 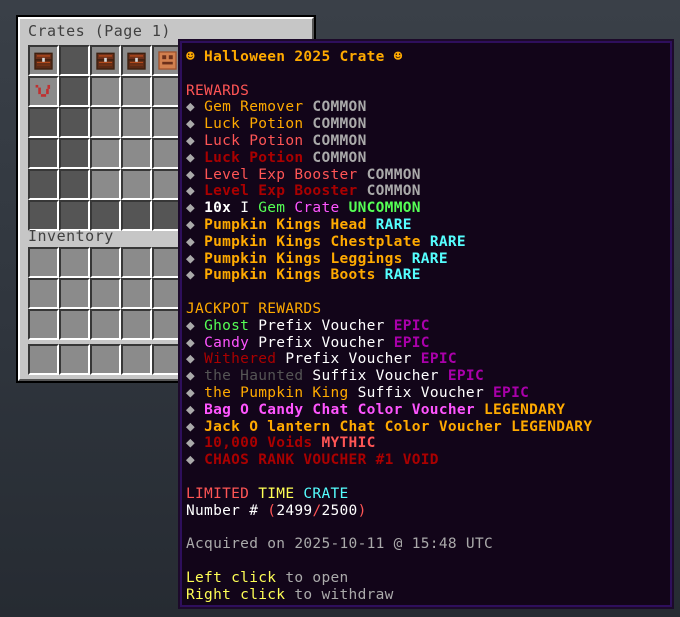 I want to click on tooltip-line: Right click to withdraw, so click(x=426, y=595).